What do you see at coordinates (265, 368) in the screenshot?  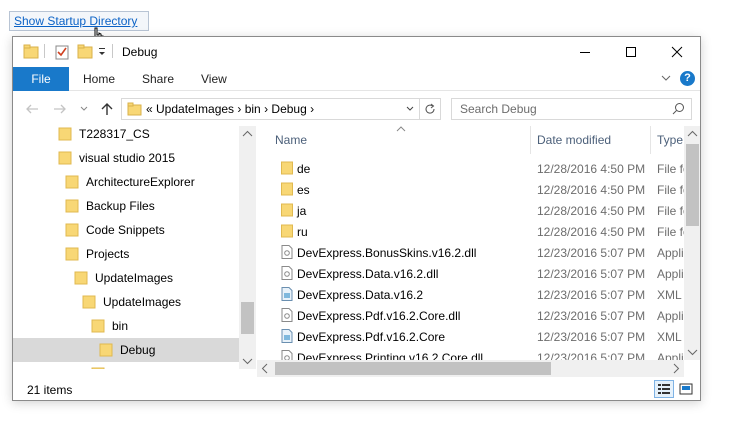 I see `scroll-left-icon` at bounding box center [265, 368].